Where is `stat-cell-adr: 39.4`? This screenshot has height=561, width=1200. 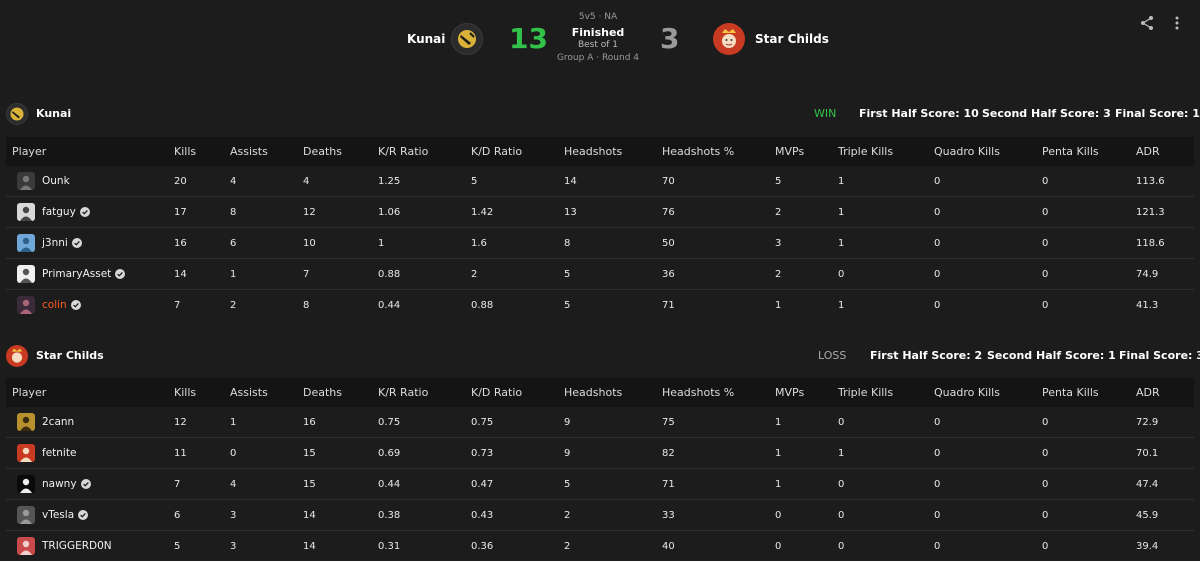
stat-cell-adr: 39.4 is located at coordinates (1165, 545).